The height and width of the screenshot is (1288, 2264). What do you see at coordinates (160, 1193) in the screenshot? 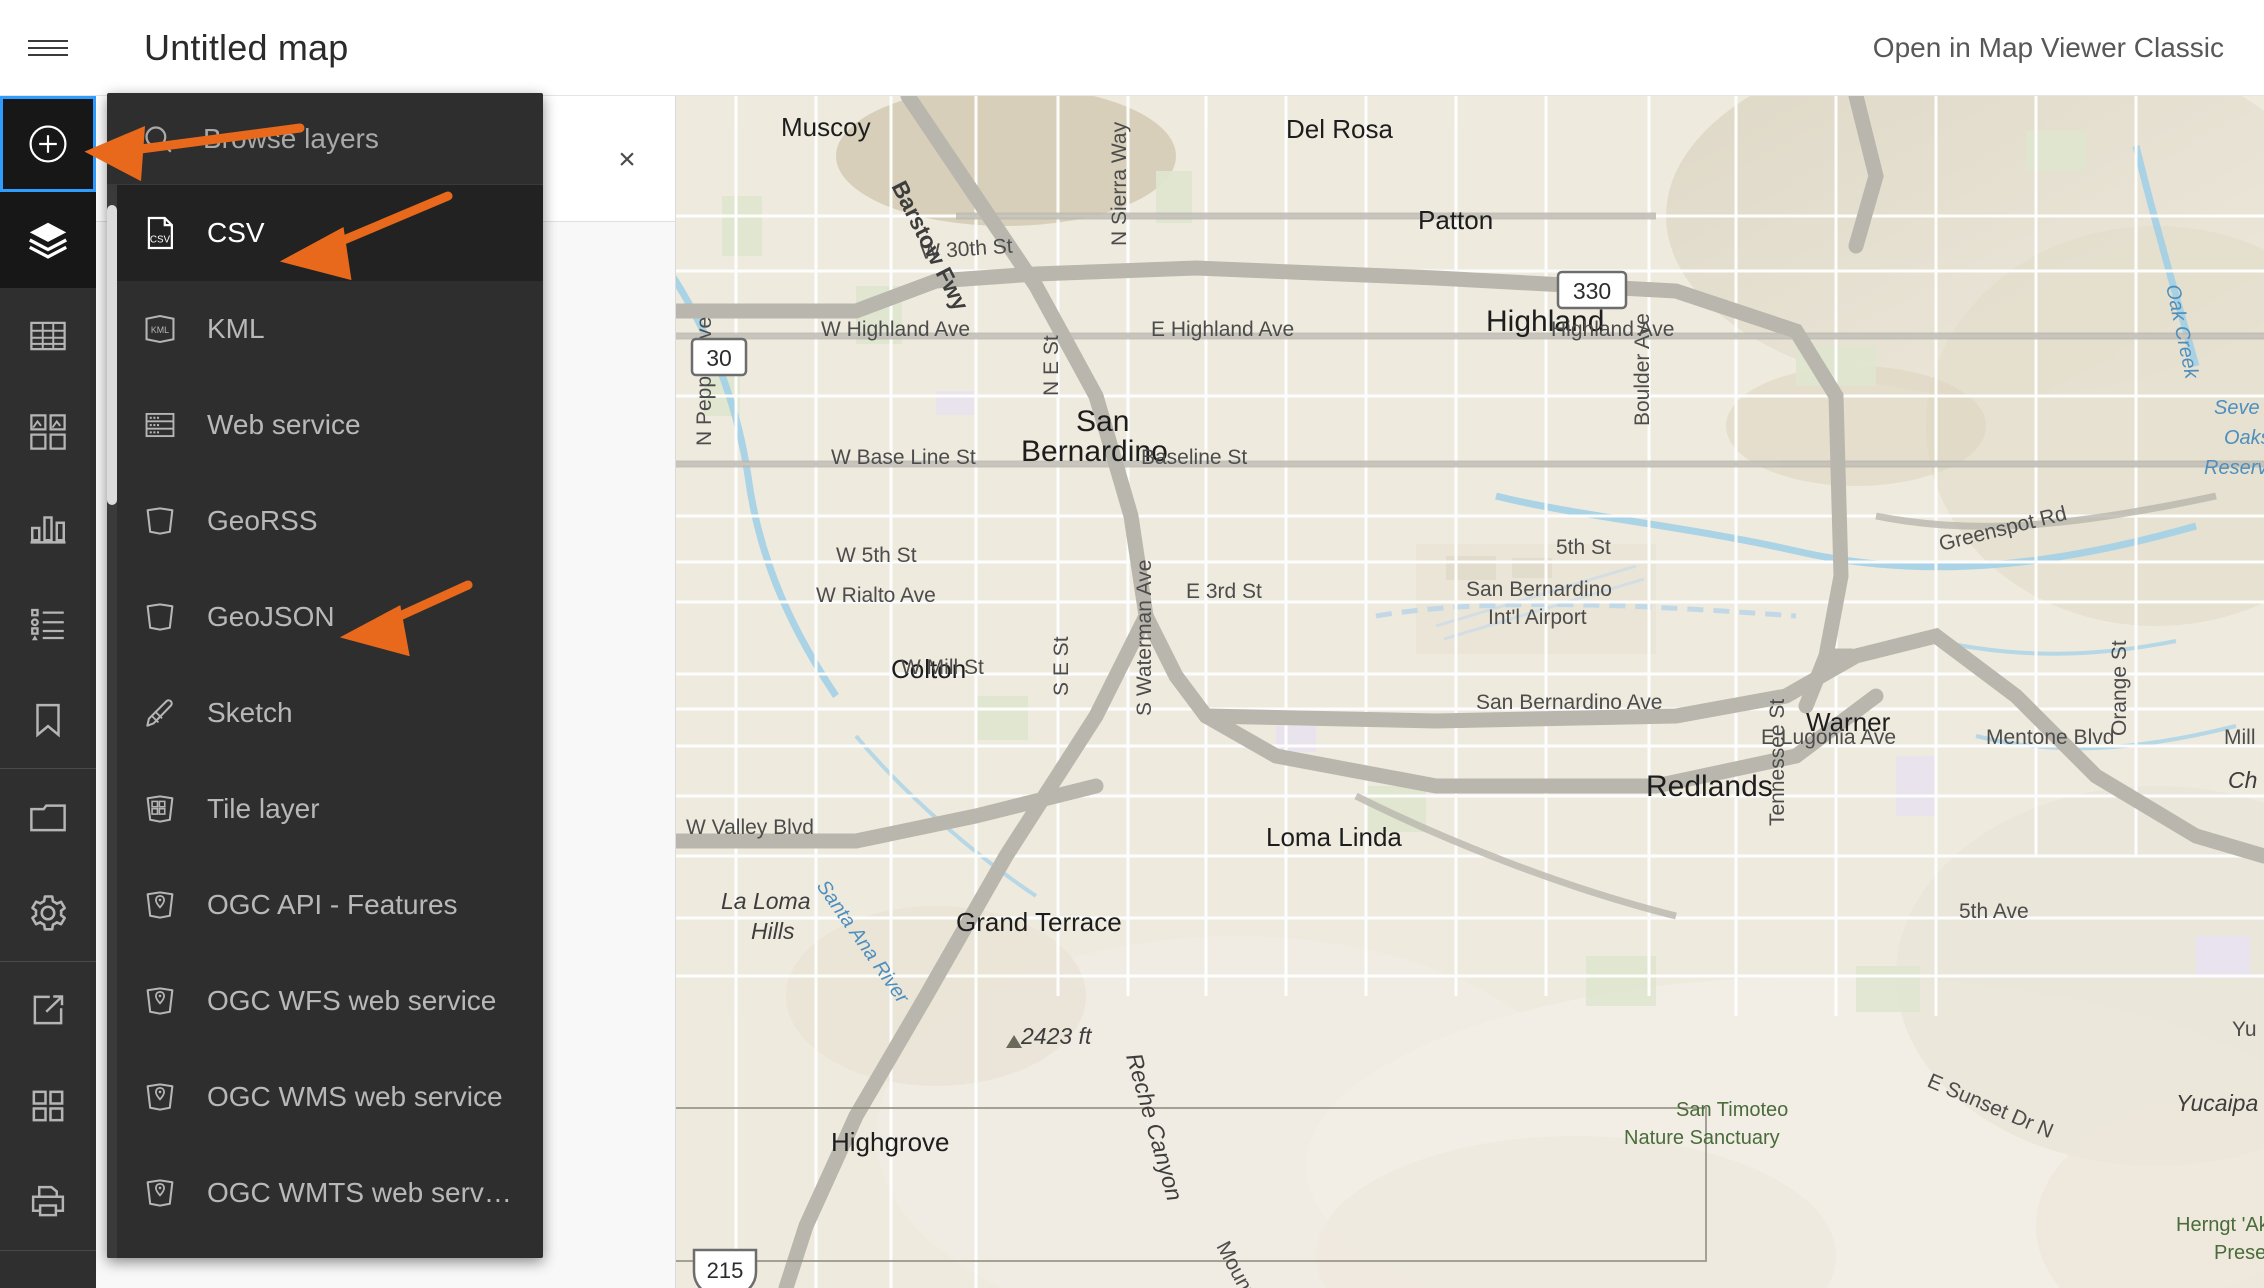
I see `map-pin-icon` at bounding box center [160, 1193].